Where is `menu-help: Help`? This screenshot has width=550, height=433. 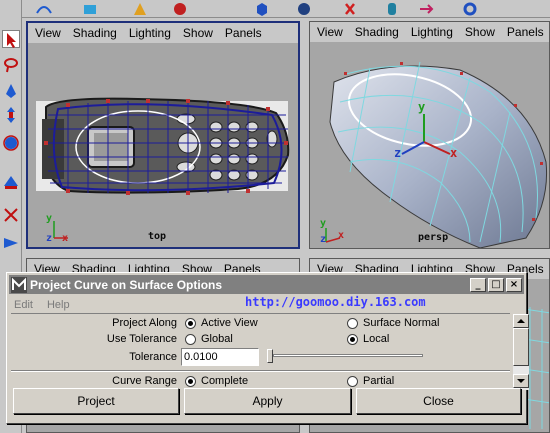 menu-help: Help is located at coordinates (58, 305).